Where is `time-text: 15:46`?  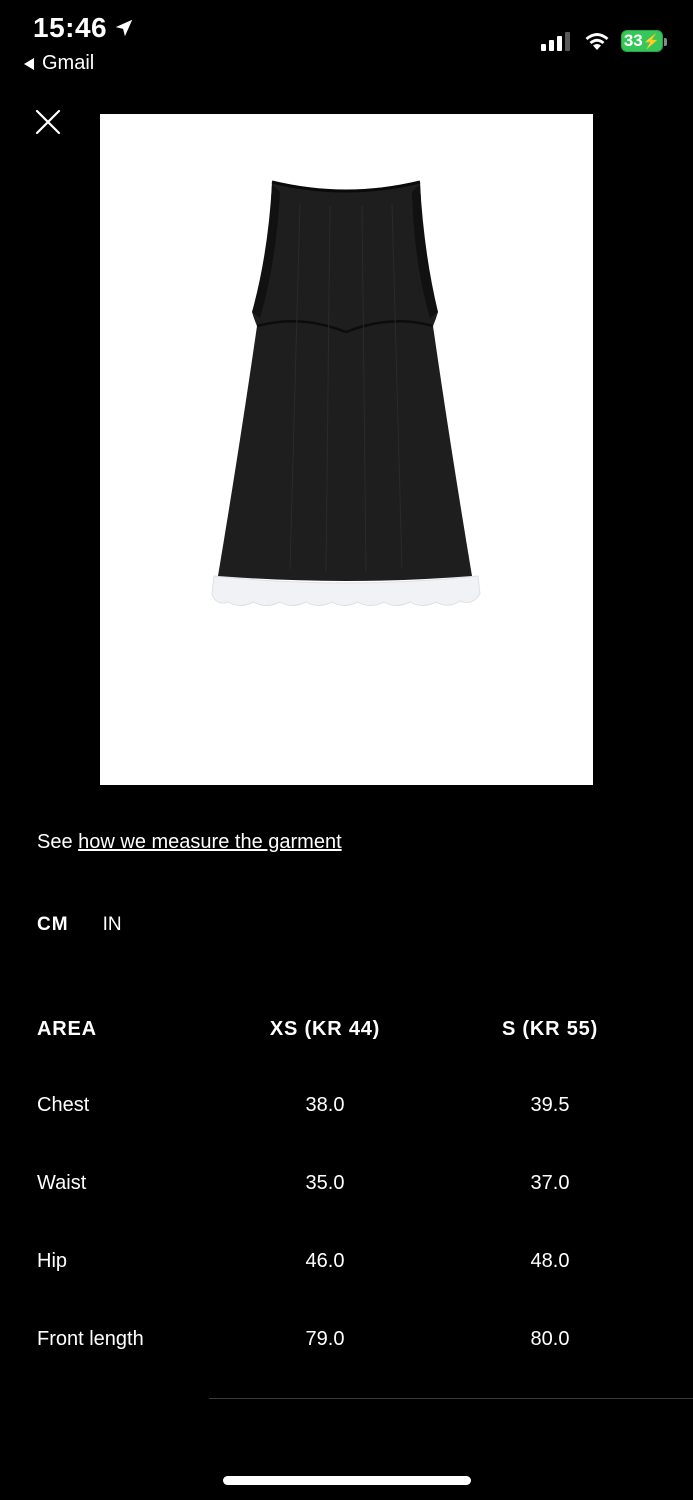 time-text: 15:46 is located at coordinates (70, 27).